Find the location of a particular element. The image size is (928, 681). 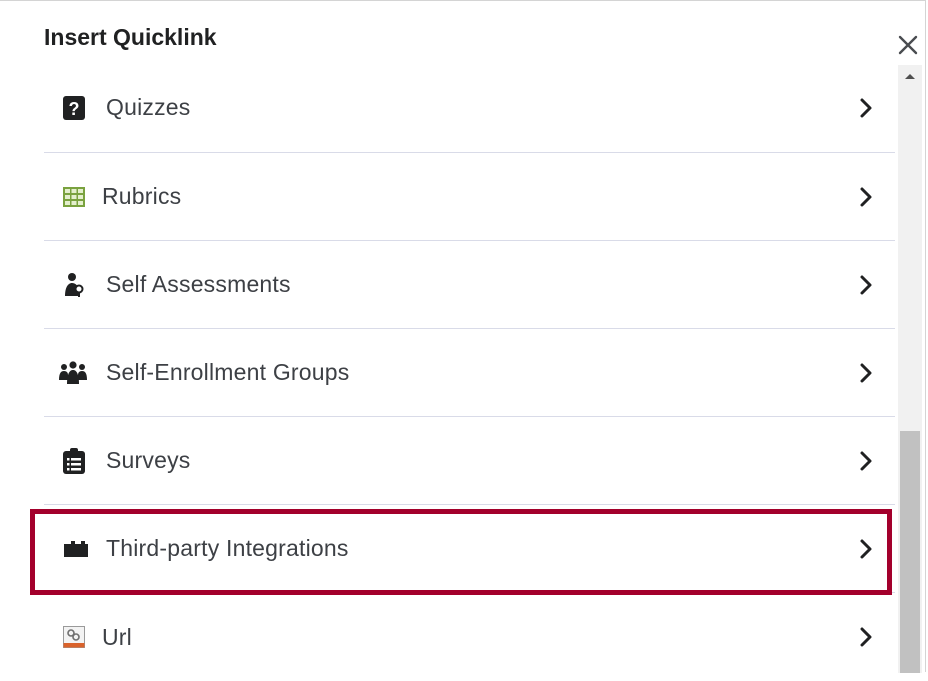

list-item-self-assessments: Self Assessments is located at coordinates (469, 285).